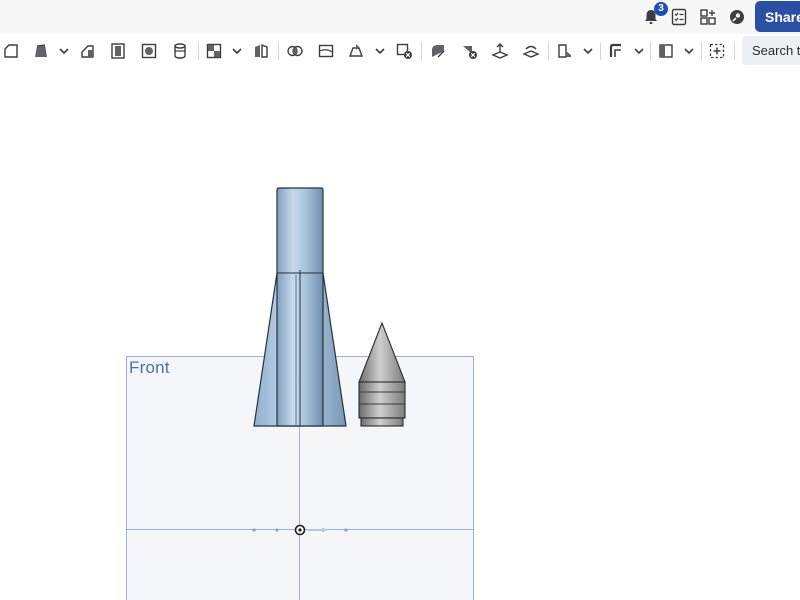 This screenshot has height=600, width=800. I want to click on origin-marker, so click(300, 530).